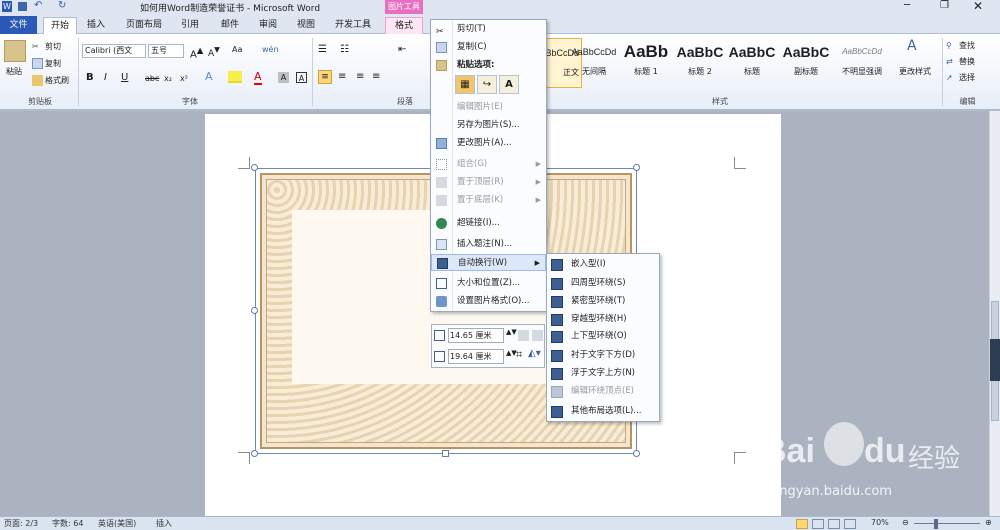 Image resolution: width=1000 pixels, height=530 pixels. I want to click on spin-arrows-icon: ▲▼, so click(511, 332).